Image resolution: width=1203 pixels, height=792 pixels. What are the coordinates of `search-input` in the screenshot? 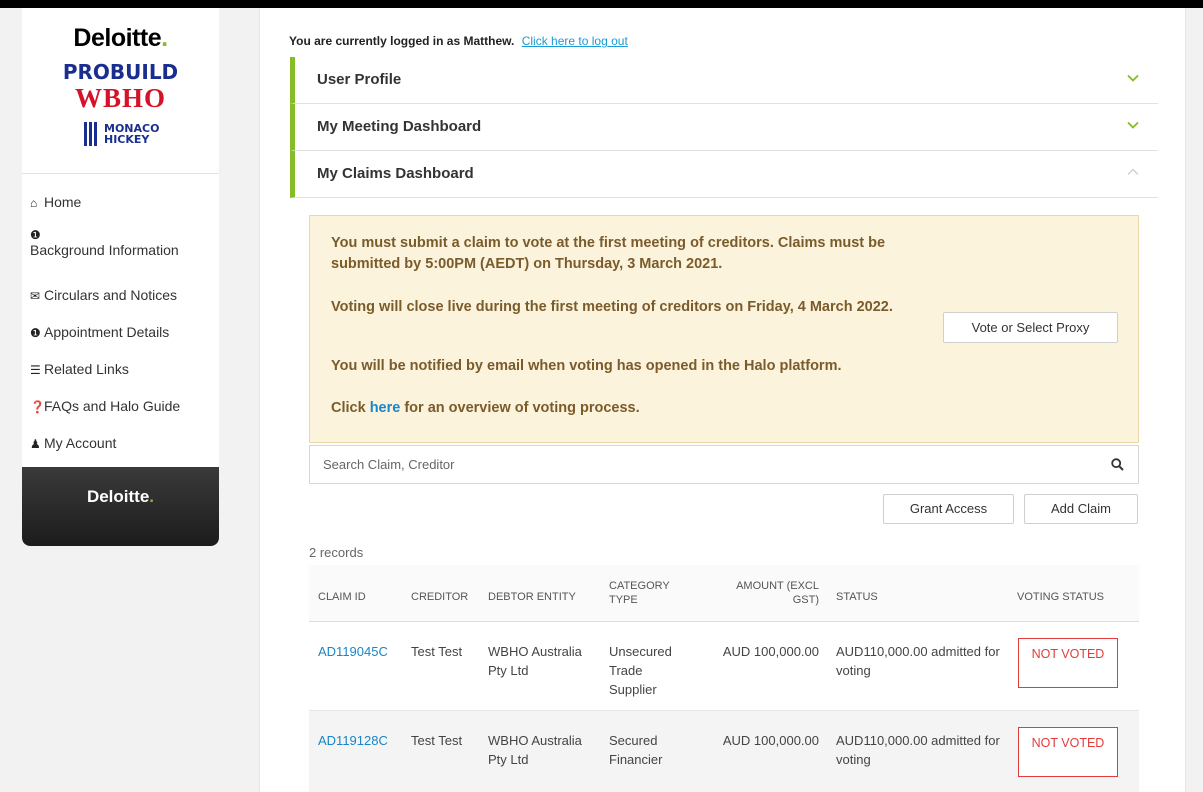 It's located at (701, 464).